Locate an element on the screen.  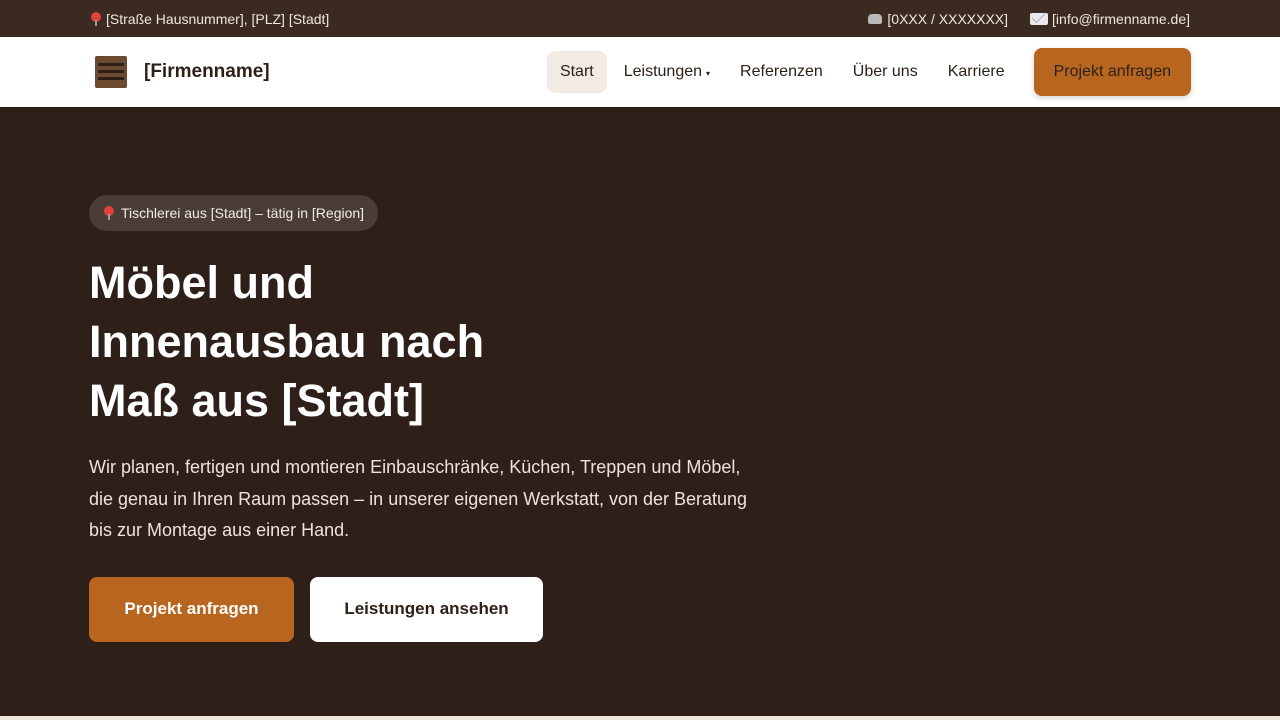
view-services-button: Leistungen ansehen is located at coordinates (426, 609).